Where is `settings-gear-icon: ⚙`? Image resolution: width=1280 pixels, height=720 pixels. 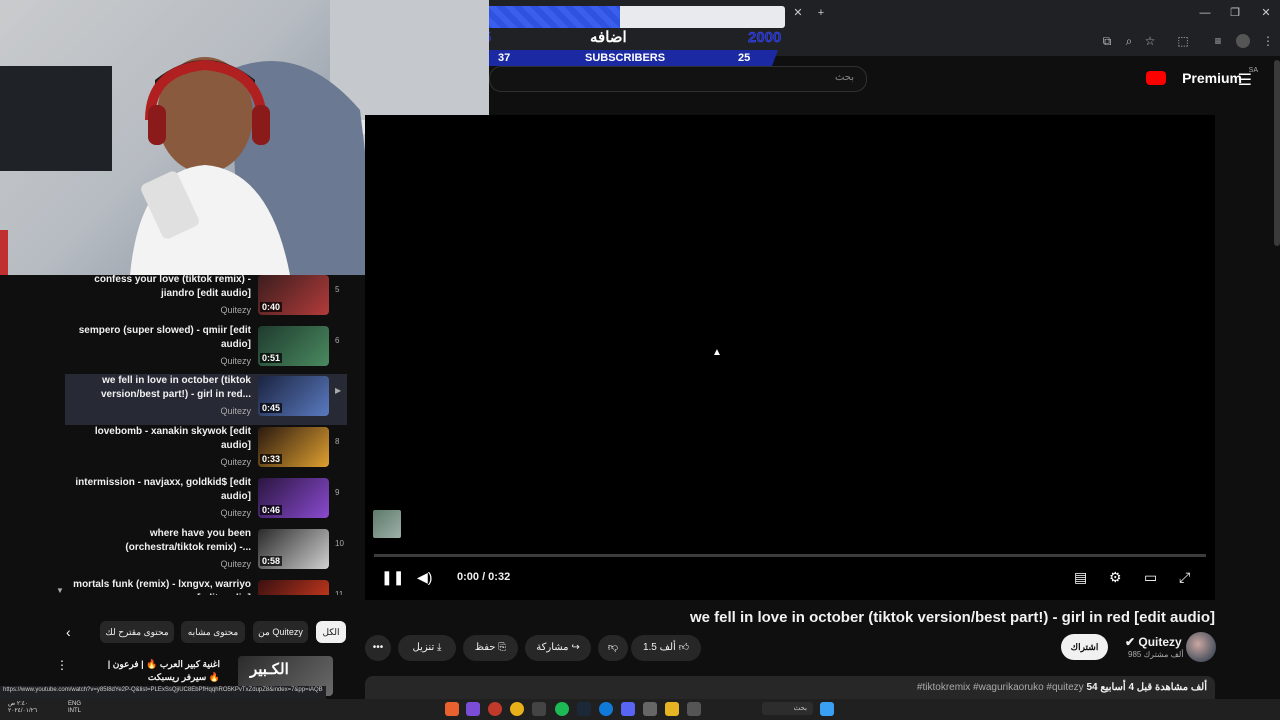 settings-gear-icon: ⚙ is located at coordinates (1115, 577).